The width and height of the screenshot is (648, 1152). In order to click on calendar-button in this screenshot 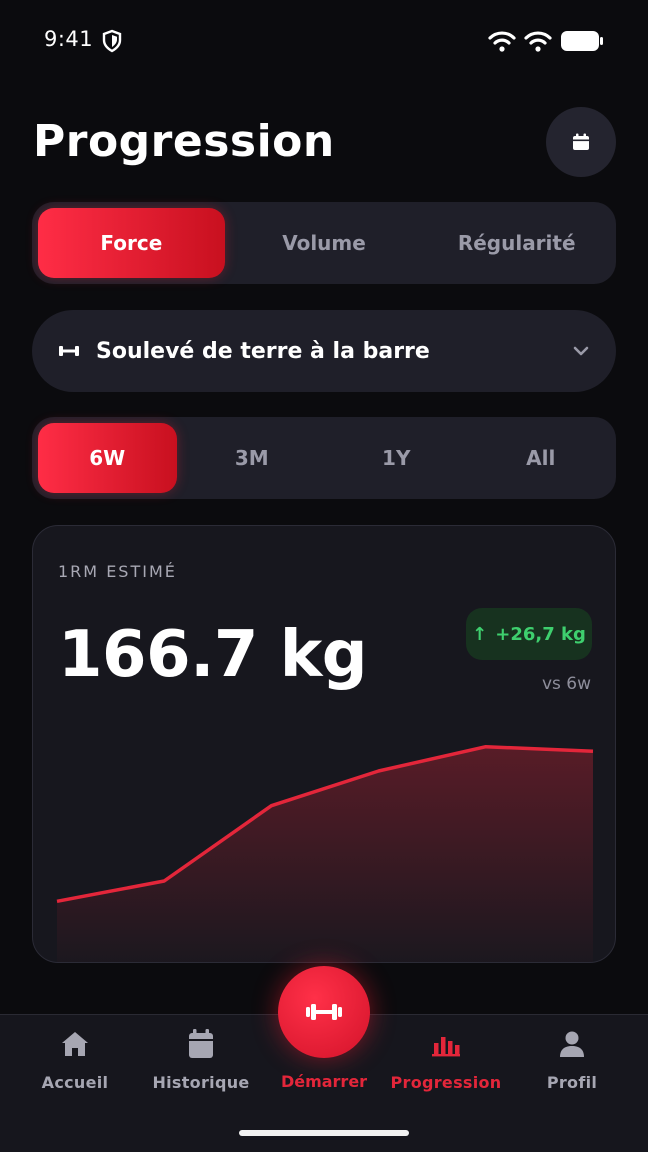, I will do `click(581, 142)`.